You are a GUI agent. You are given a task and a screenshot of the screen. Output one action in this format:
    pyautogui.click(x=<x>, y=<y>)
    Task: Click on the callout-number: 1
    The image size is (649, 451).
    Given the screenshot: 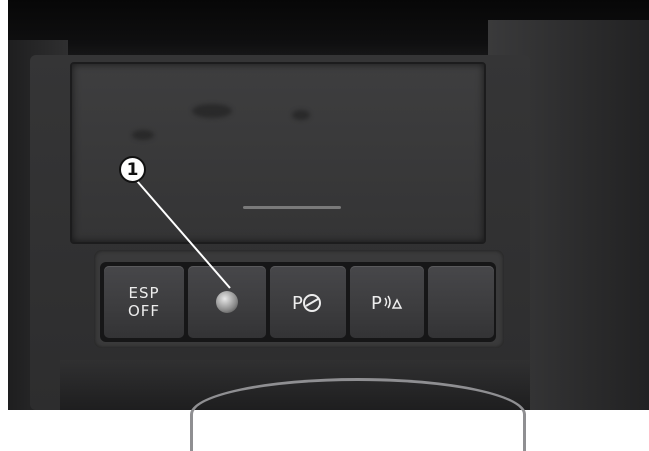 What is the action you would take?
    pyautogui.click(x=132, y=169)
    